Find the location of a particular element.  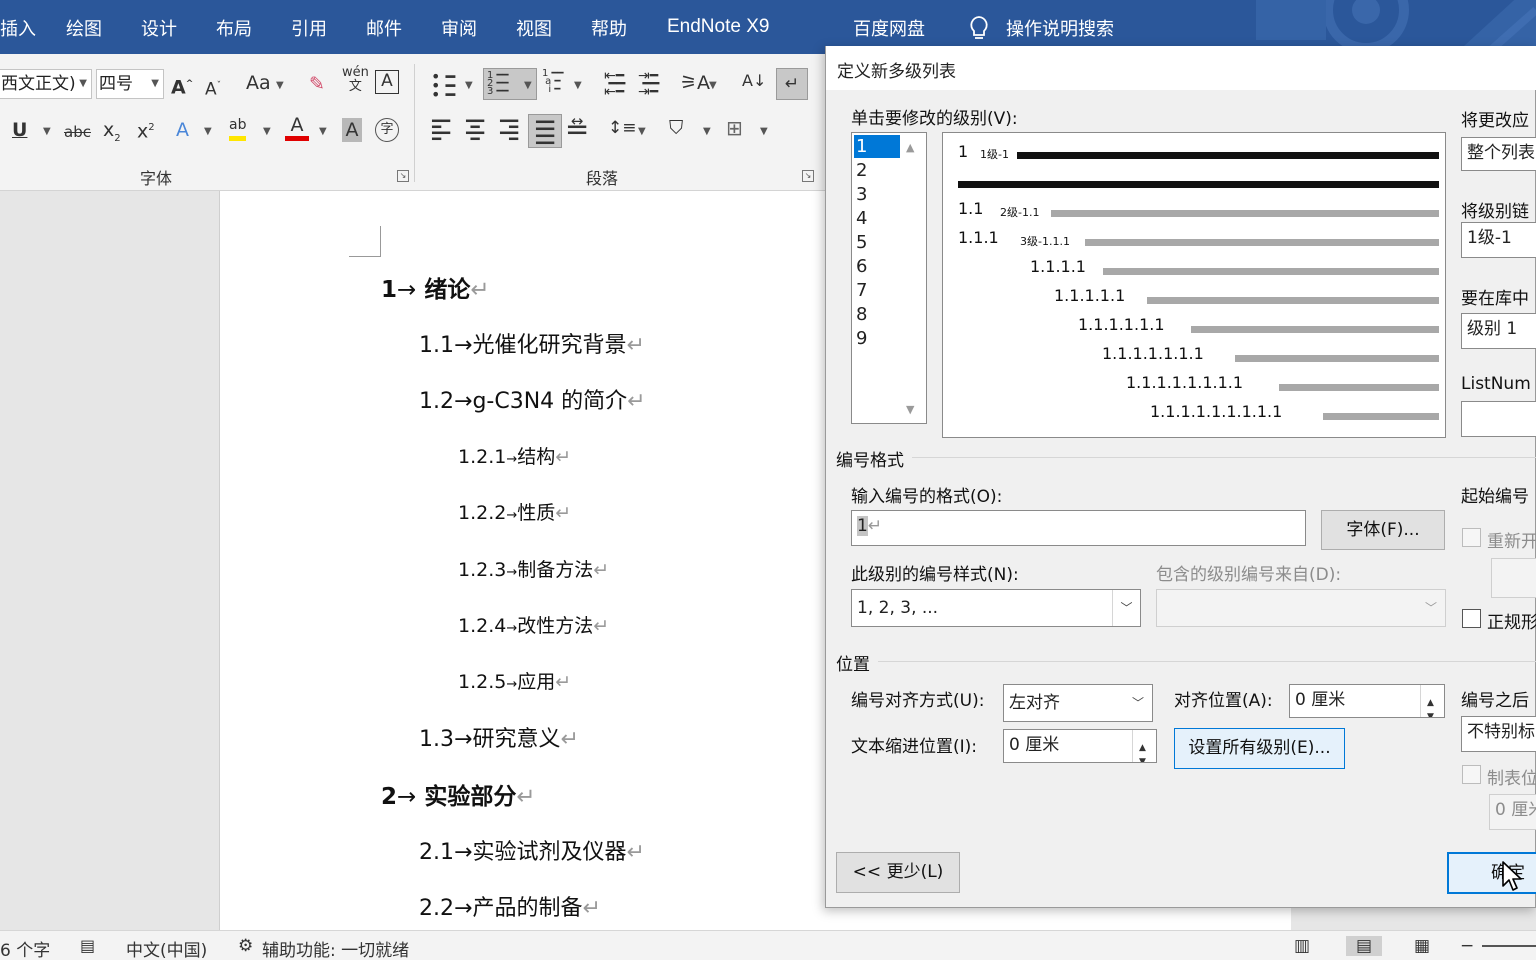

level-item: 1 is located at coordinates (877, 146).